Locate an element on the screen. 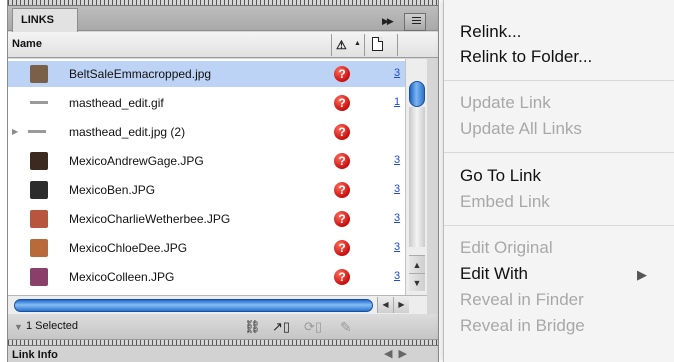 This screenshot has height=362, width=674. panel-footer: ▼ 1 Selected ⛓ ↗▯ ⟳▯ ✎ is located at coordinates (223, 327).